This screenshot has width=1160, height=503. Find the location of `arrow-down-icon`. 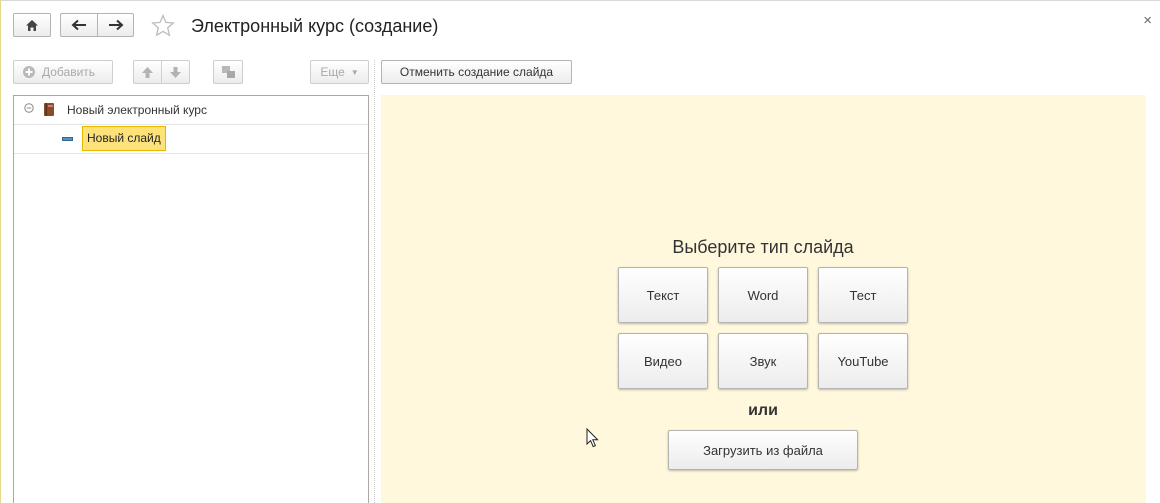

arrow-down-icon is located at coordinates (175, 72).